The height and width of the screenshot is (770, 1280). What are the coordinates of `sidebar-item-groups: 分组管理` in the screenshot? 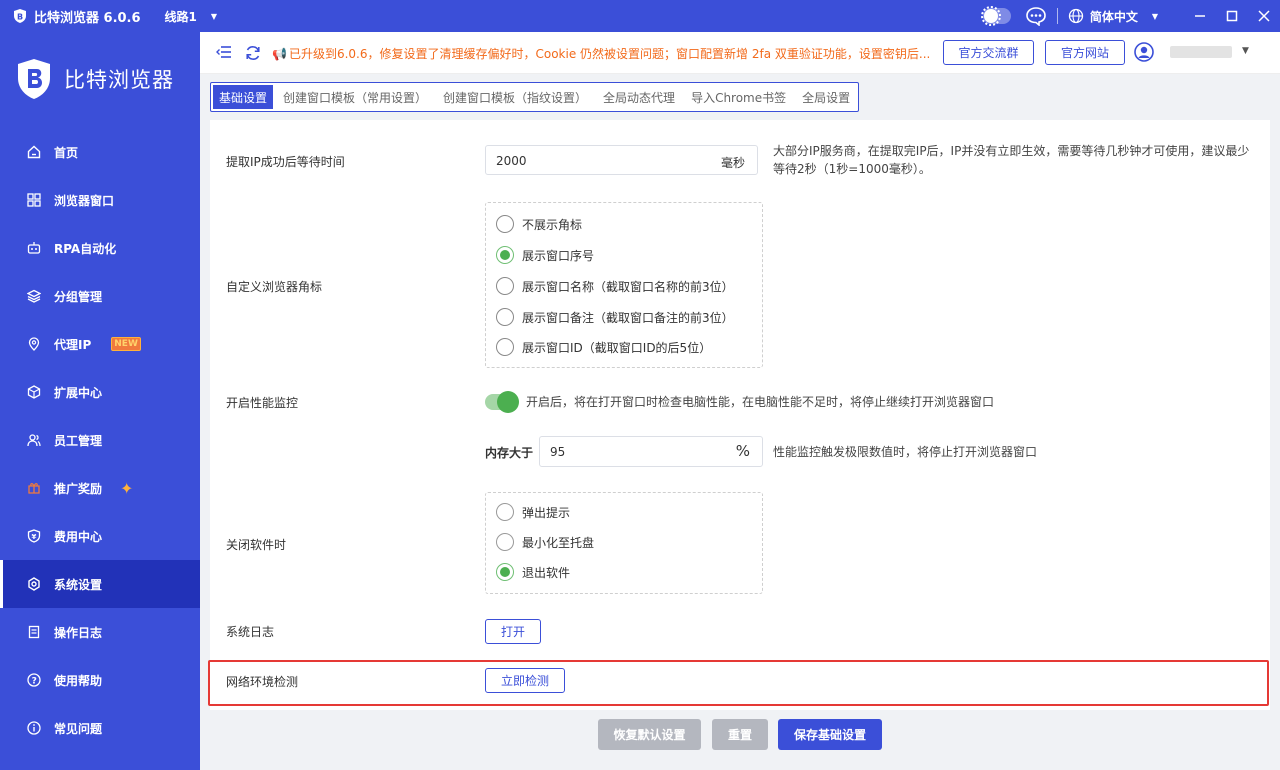 It's located at (100, 296).